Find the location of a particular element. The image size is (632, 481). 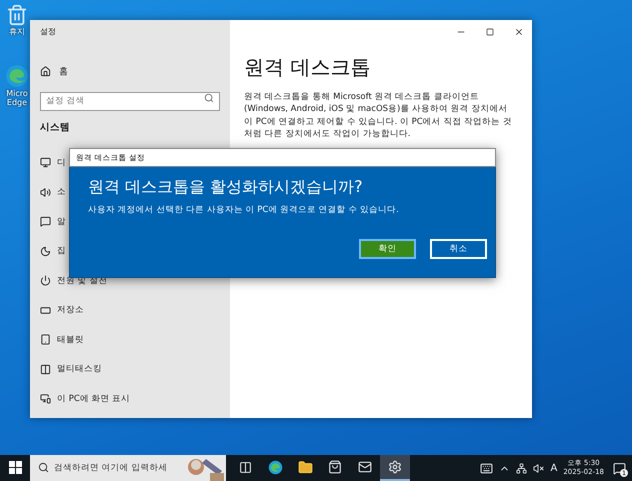

sidebar-item-label: 저장소 is located at coordinates (70, 310).